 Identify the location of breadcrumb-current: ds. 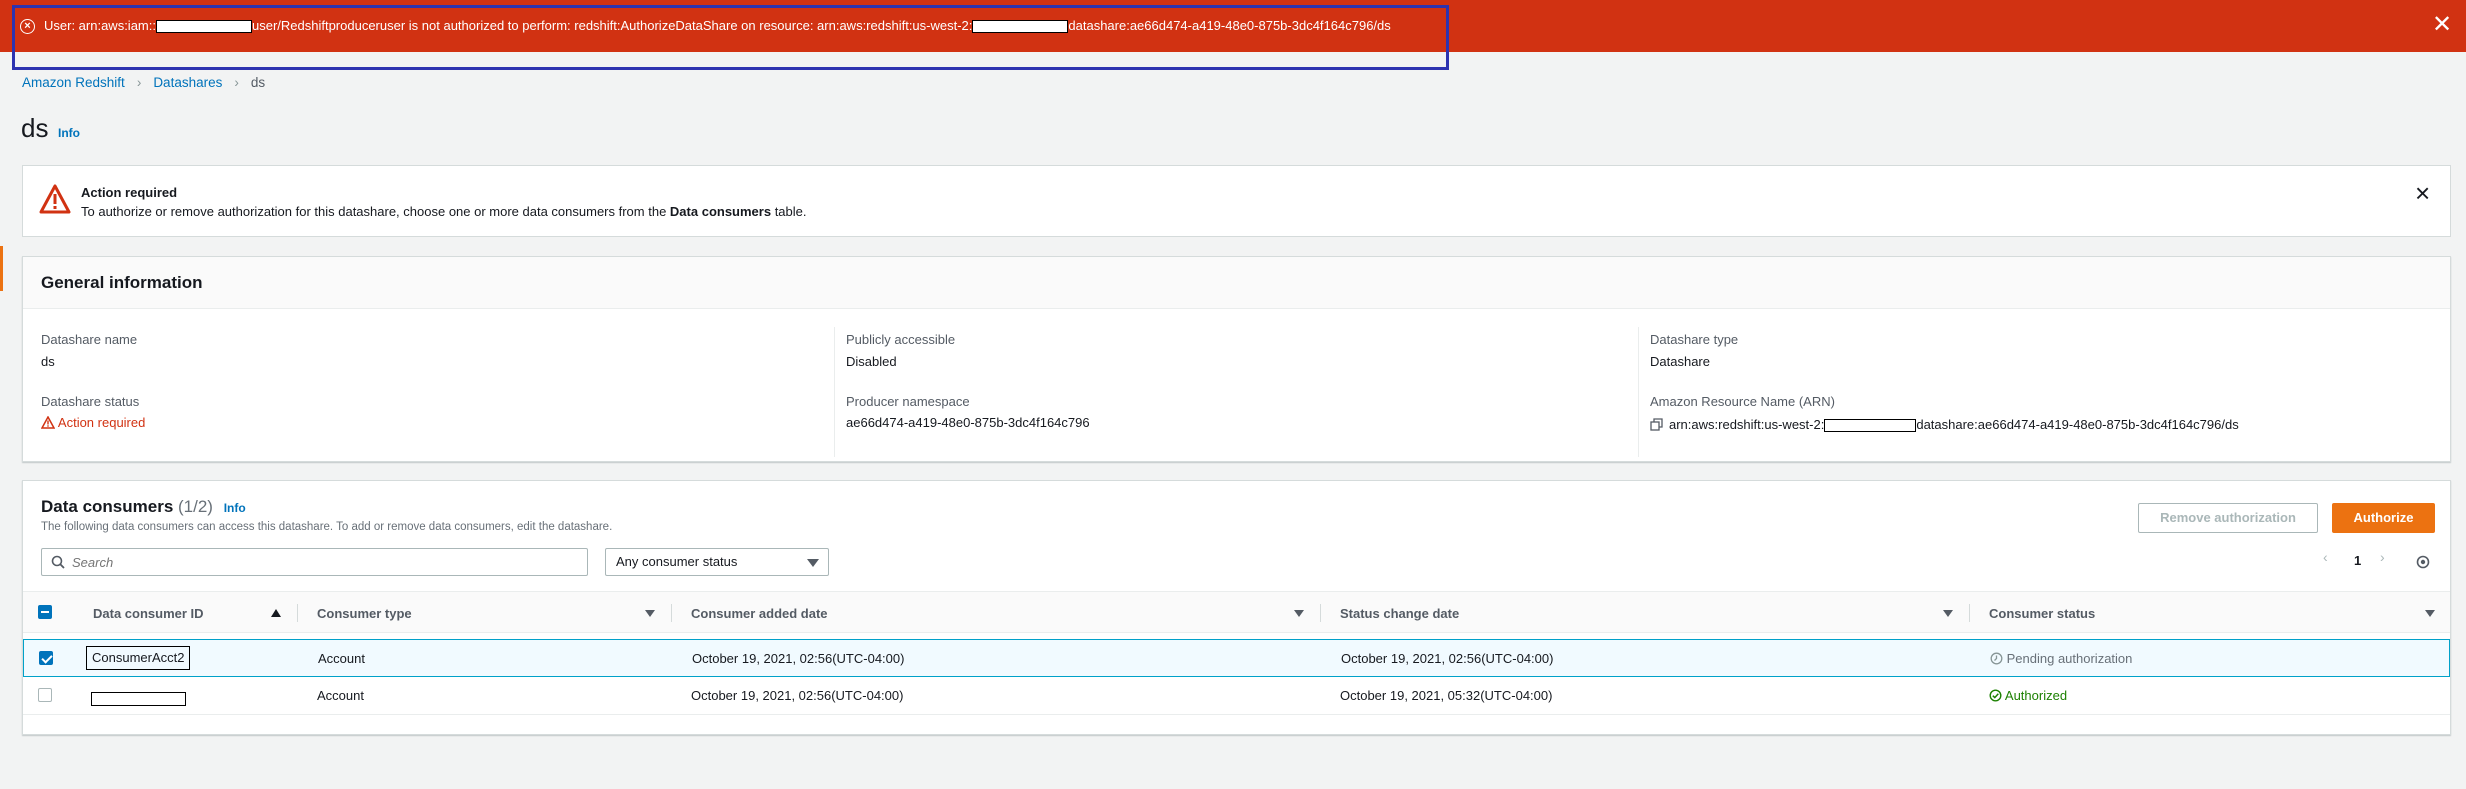
(258, 82).